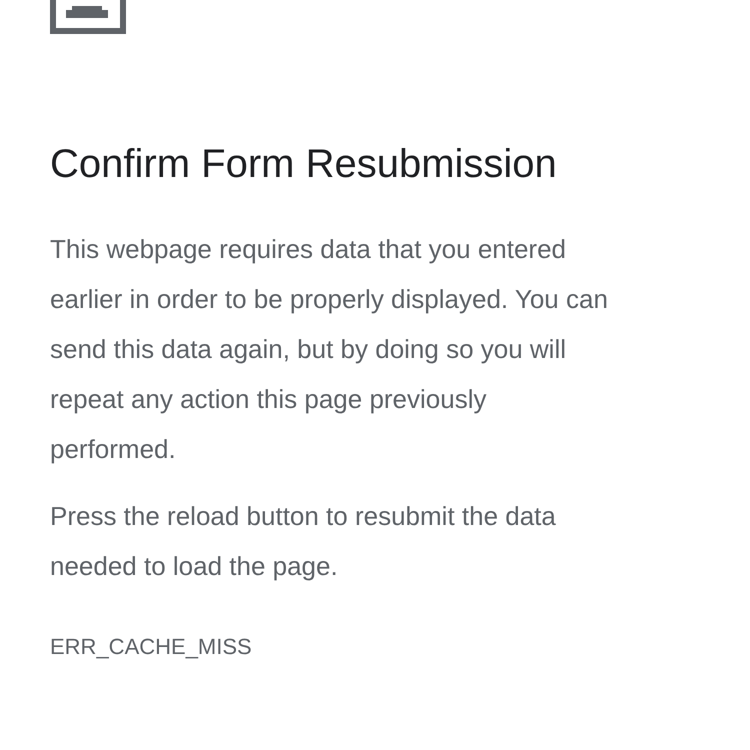 The height and width of the screenshot is (750, 750). What do you see at coordinates (303, 541) in the screenshot?
I see `message-paragraph: Press the reload button to resubmit the data needed to load the page.` at bounding box center [303, 541].